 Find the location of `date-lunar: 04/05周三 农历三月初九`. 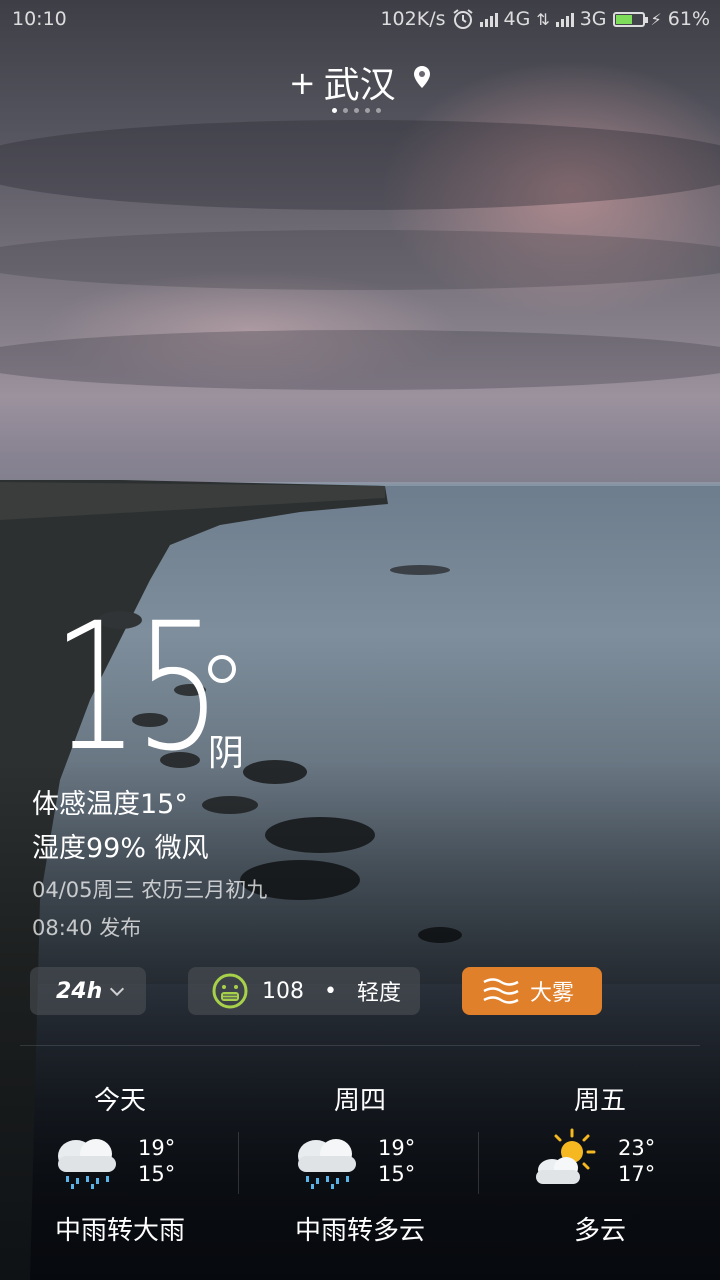

date-lunar: 04/05周三 农历三月初九 is located at coordinates (150, 890).